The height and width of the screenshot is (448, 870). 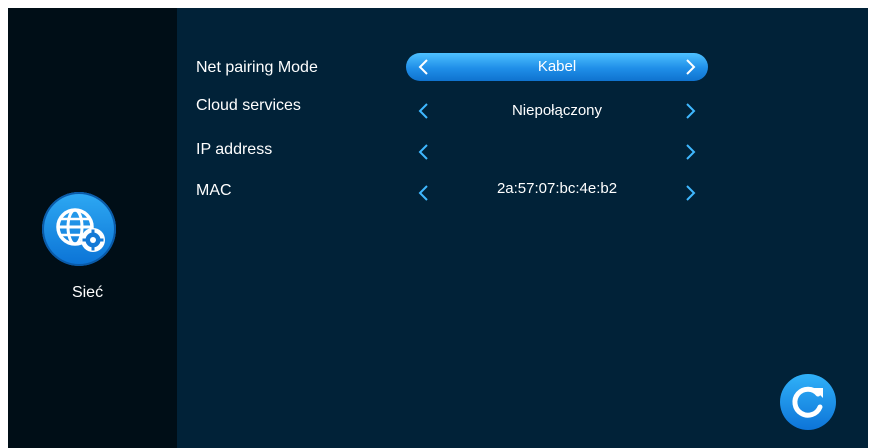 I want to click on globe-gear-icon, so click(x=80, y=230).